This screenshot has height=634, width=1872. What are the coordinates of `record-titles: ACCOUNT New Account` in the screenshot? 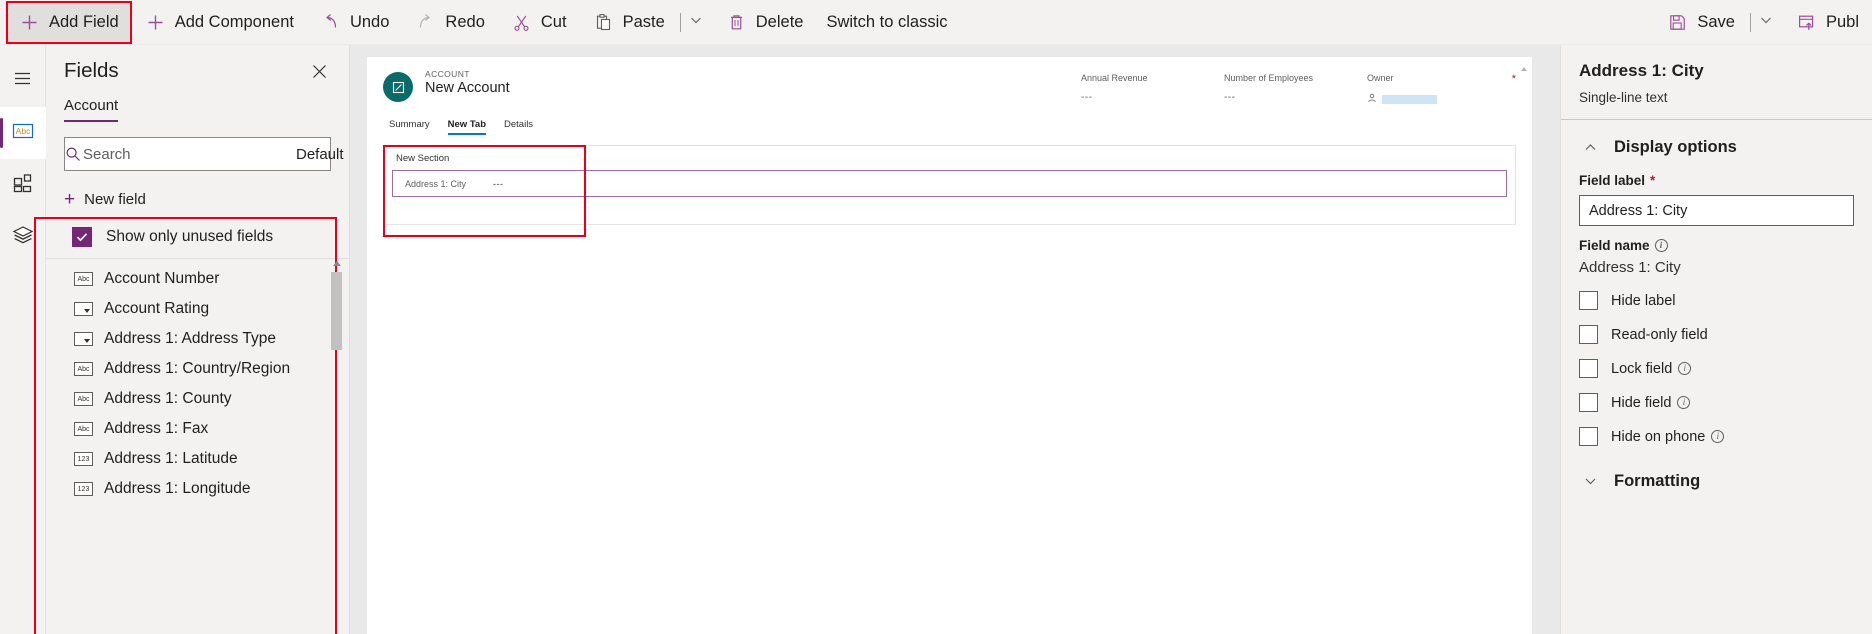 It's located at (467, 88).